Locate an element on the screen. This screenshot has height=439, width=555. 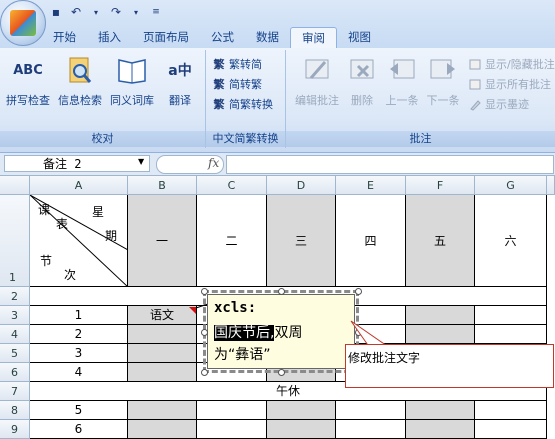
show-all-comments-icon is located at coordinates (475, 85).